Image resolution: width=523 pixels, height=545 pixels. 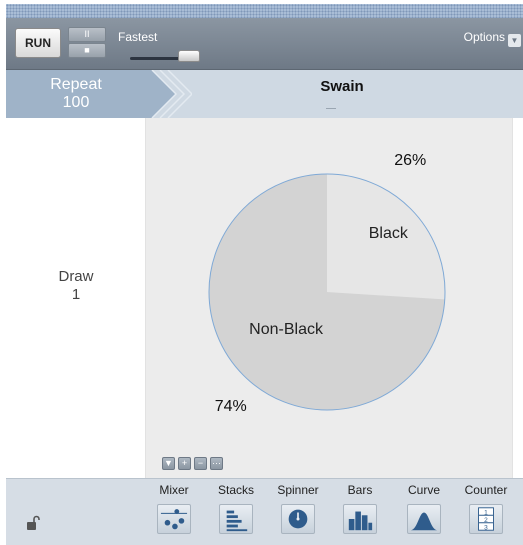 What do you see at coordinates (286, 330) in the screenshot?
I see `non-black-slice-label: Non-Black` at bounding box center [286, 330].